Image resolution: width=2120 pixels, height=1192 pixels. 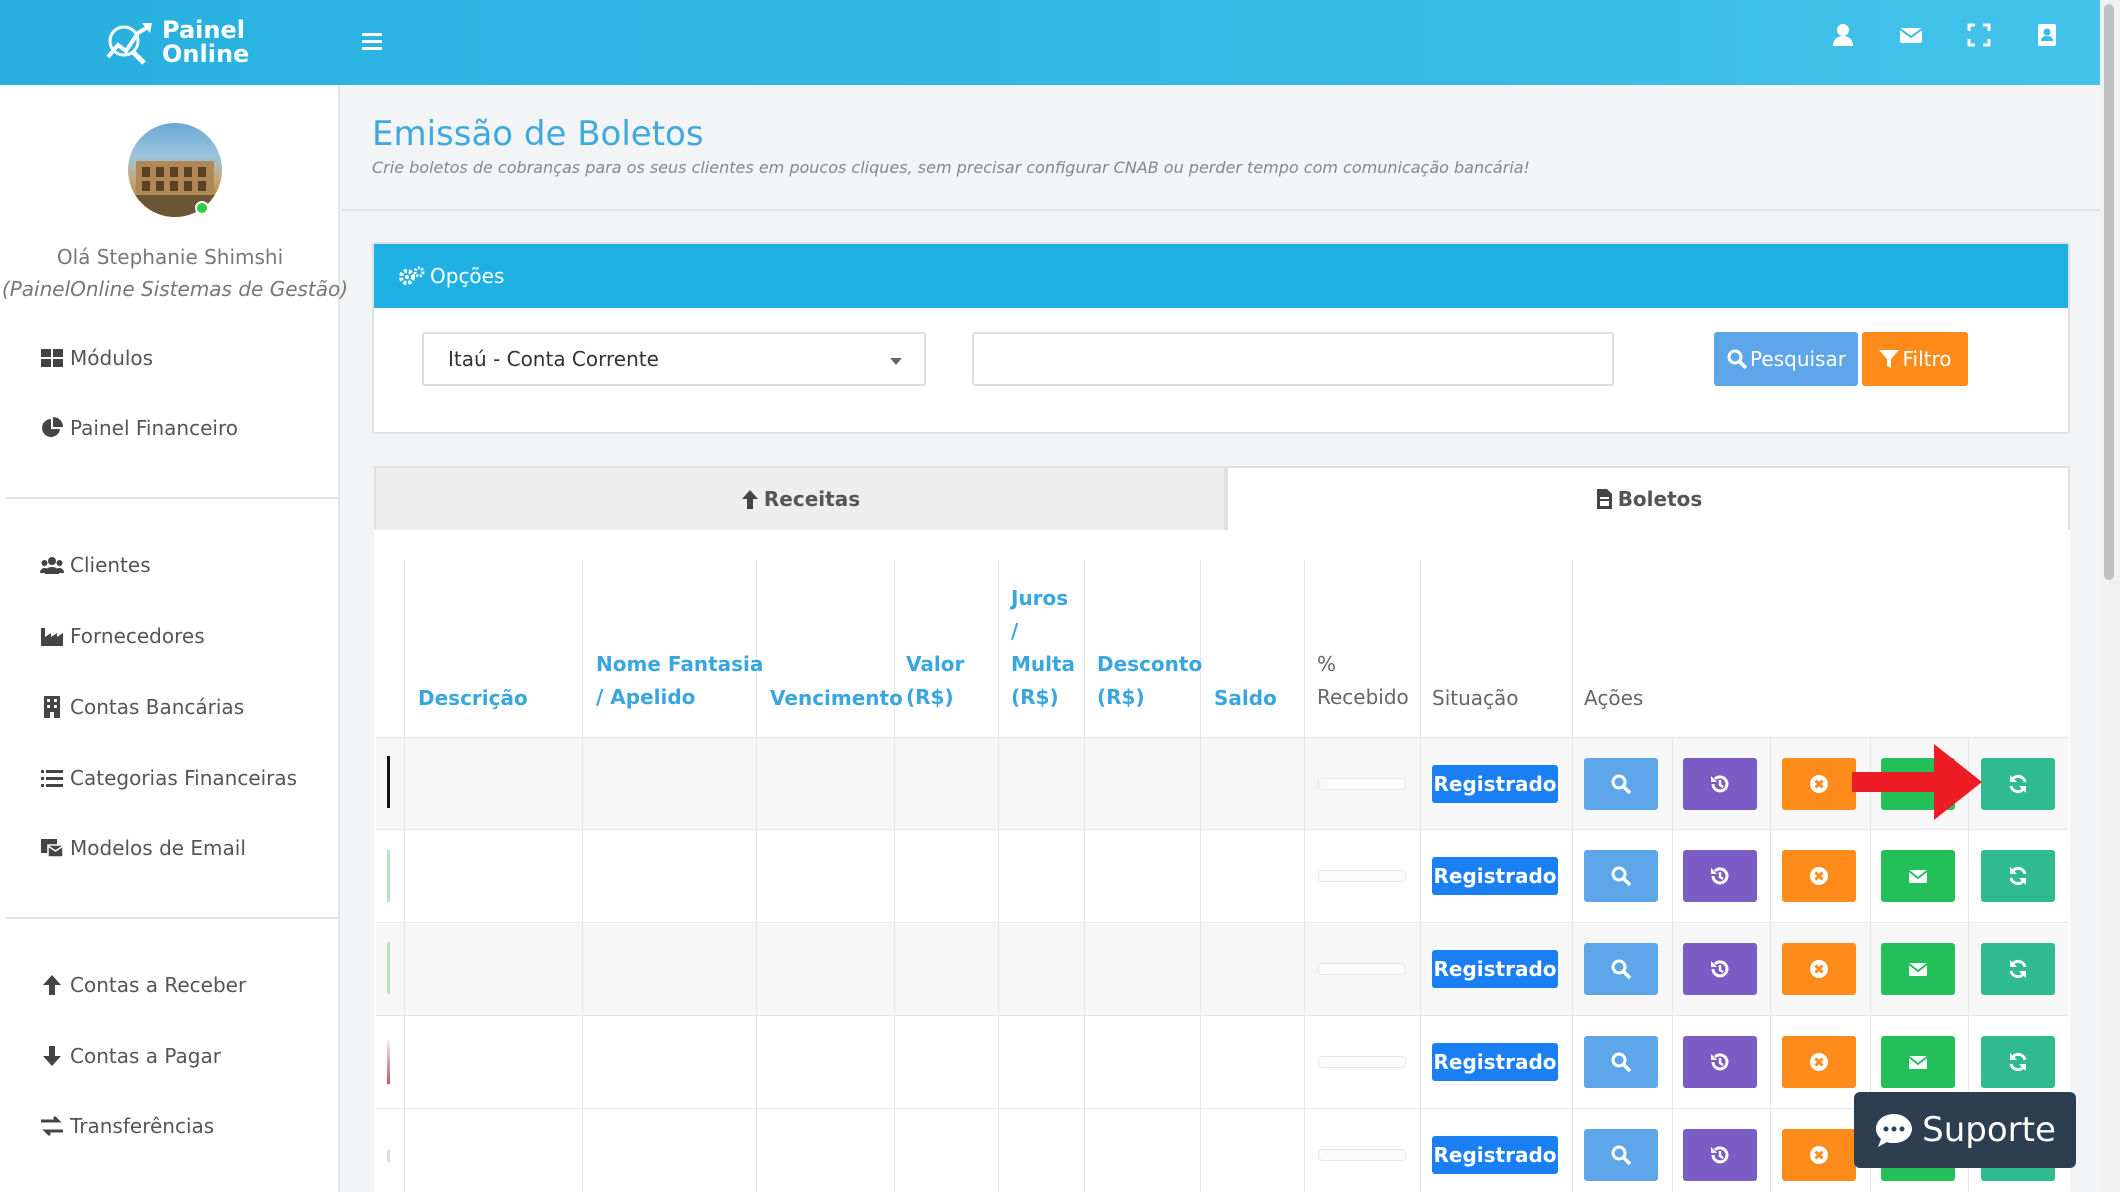 I want to click on users-icon, so click(x=52, y=565).